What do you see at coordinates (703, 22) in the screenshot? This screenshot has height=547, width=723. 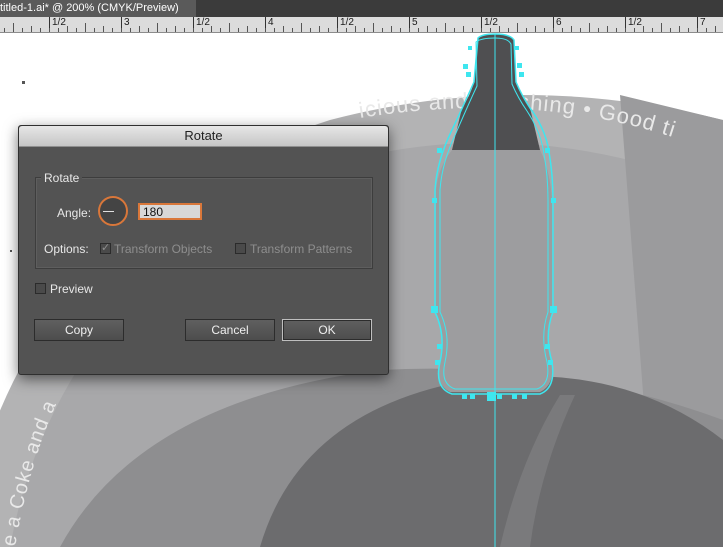 I see `ruler-label: 7` at bounding box center [703, 22].